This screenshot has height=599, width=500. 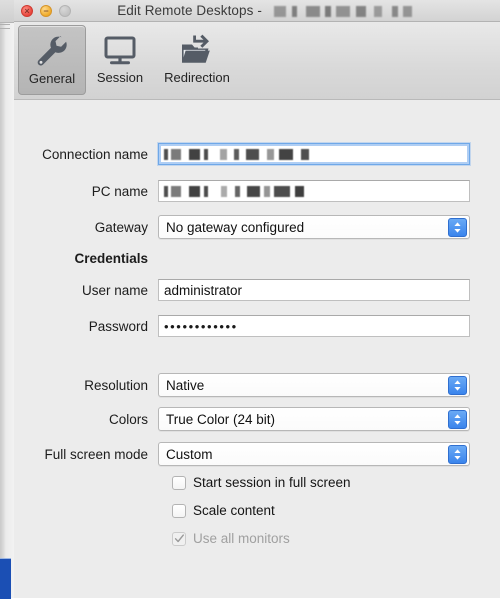 I want to click on start-session-fullscreen-checkbox-row: Start session in full screen, so click(x=261, y=482).